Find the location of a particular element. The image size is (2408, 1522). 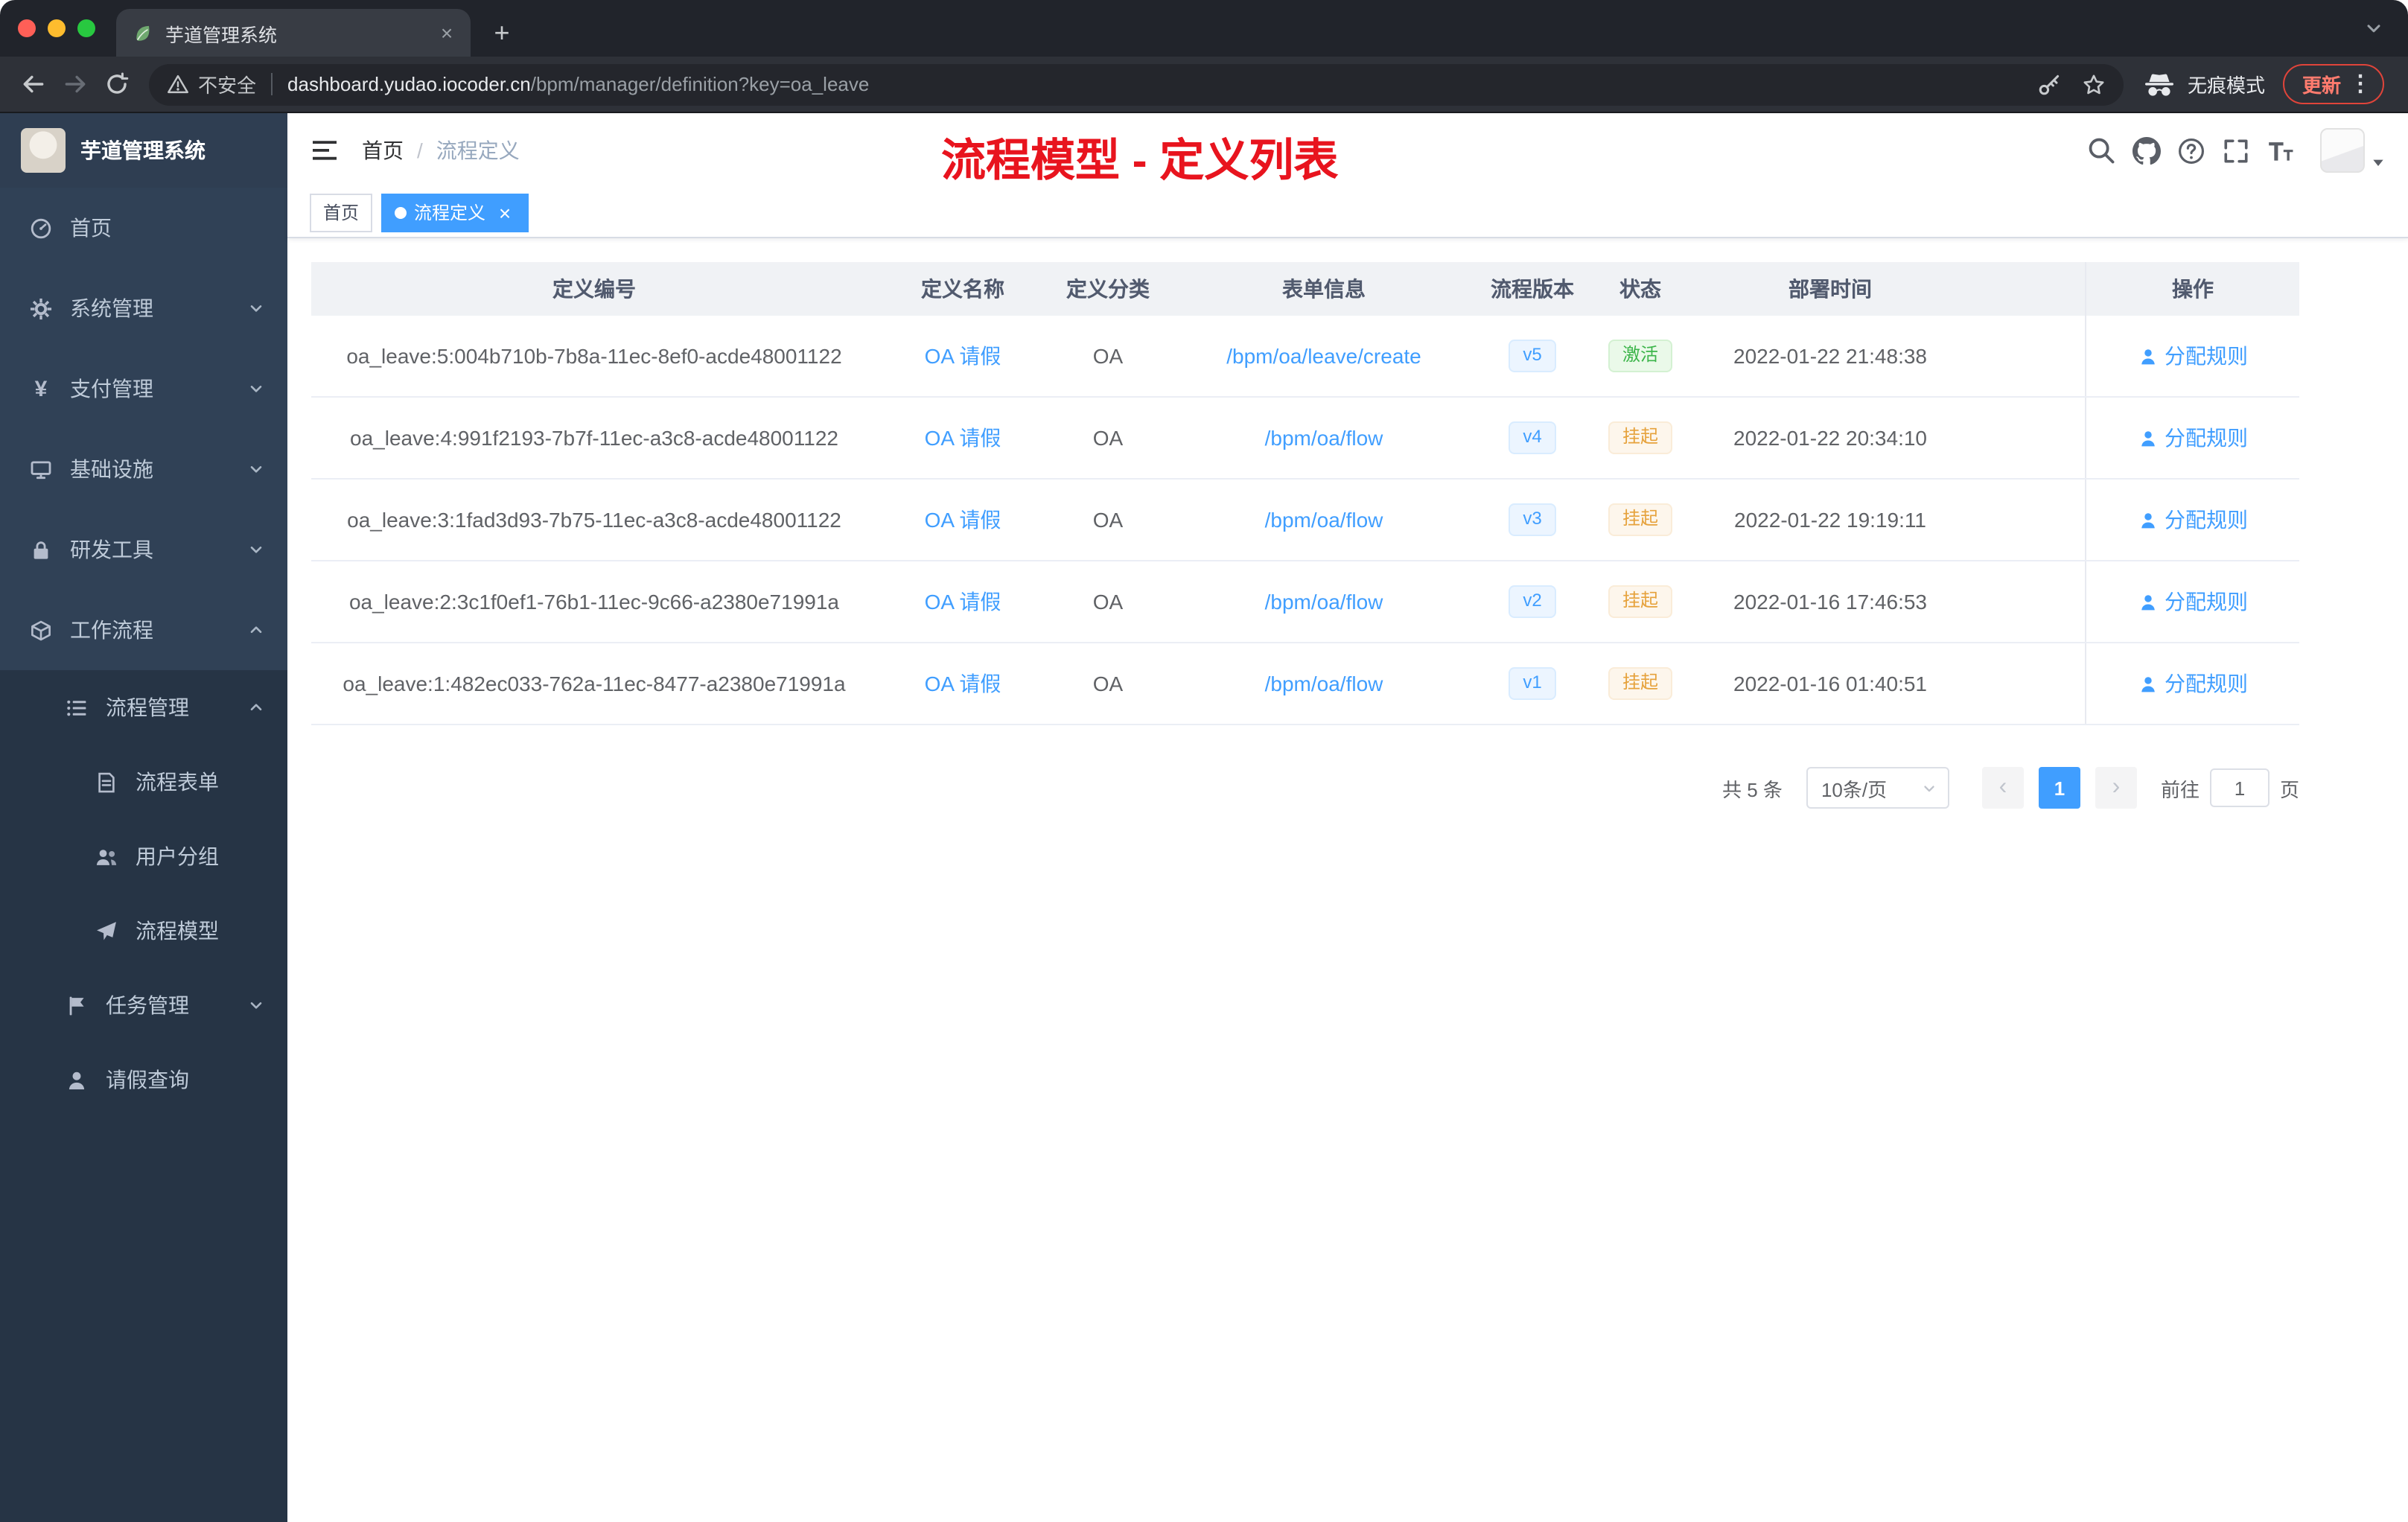

tag-0: 首页 is located at coordinates (341, 212).